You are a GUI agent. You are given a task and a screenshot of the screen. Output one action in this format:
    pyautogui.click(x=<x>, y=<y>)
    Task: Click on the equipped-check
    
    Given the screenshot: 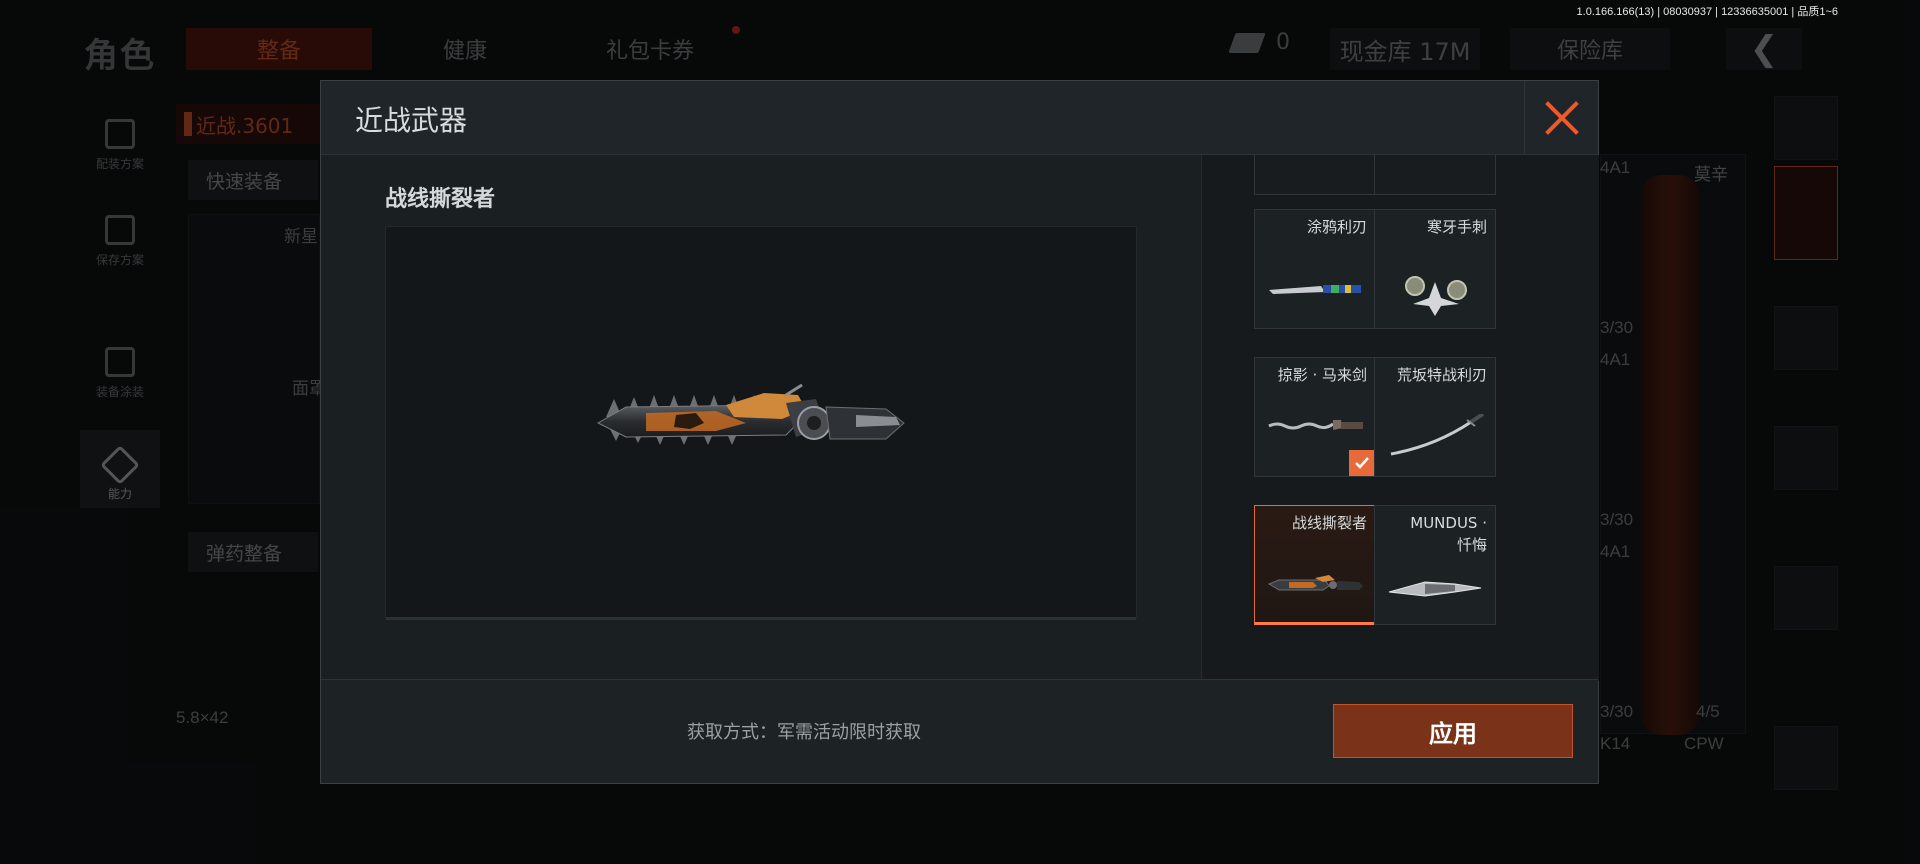 What is the action you would take?
    pyautogui.click(x=1362, y=463)
    